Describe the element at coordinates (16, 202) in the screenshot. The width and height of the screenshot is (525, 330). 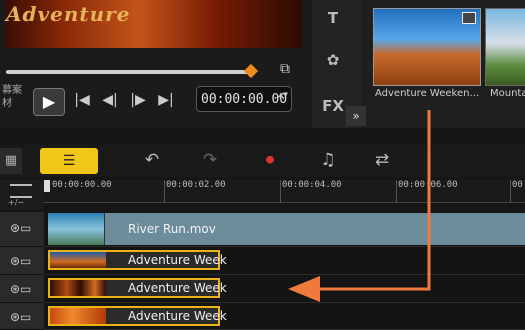
I see `add-remove-label: +/−` at that location.